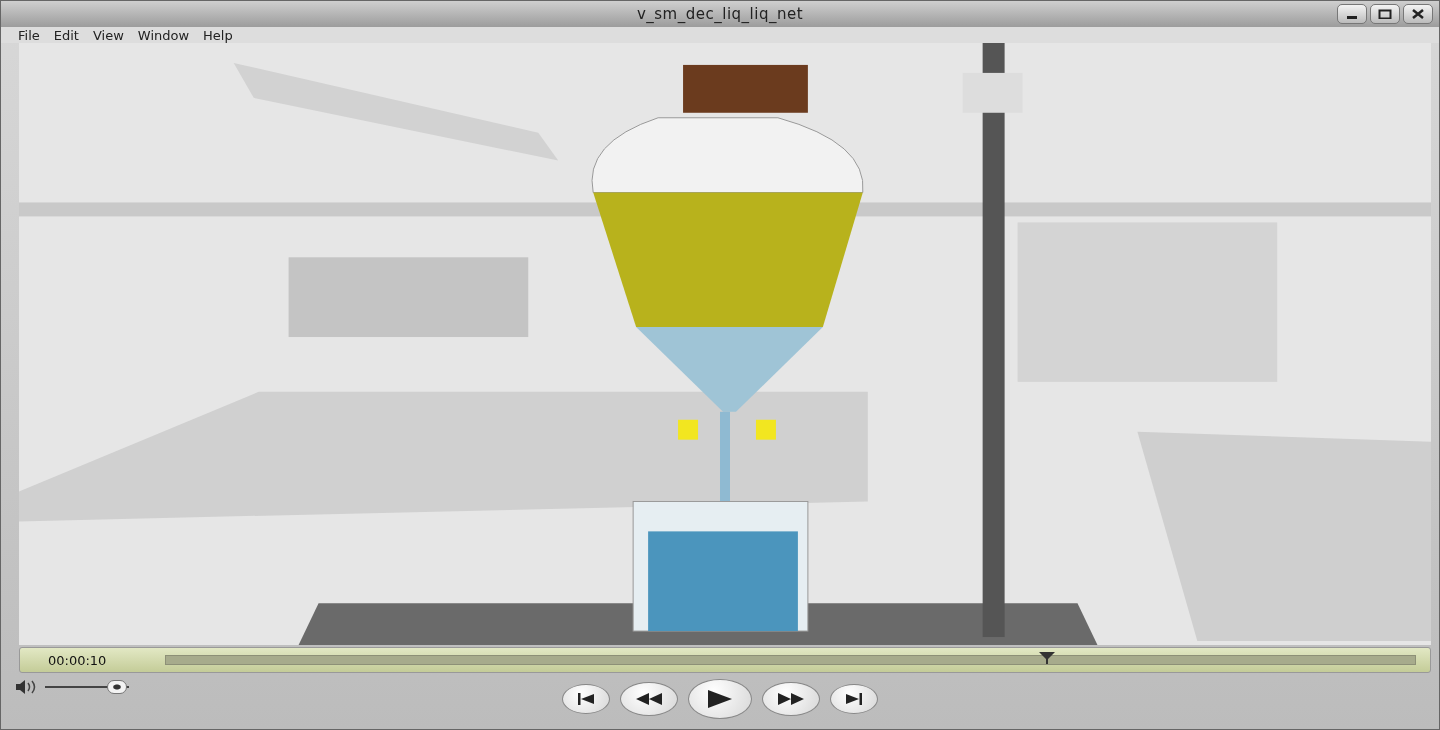  What do you see at coordinates (218, 35) in the screenshot?
I see `menu-item: Help` at bounding box center [218, 35].